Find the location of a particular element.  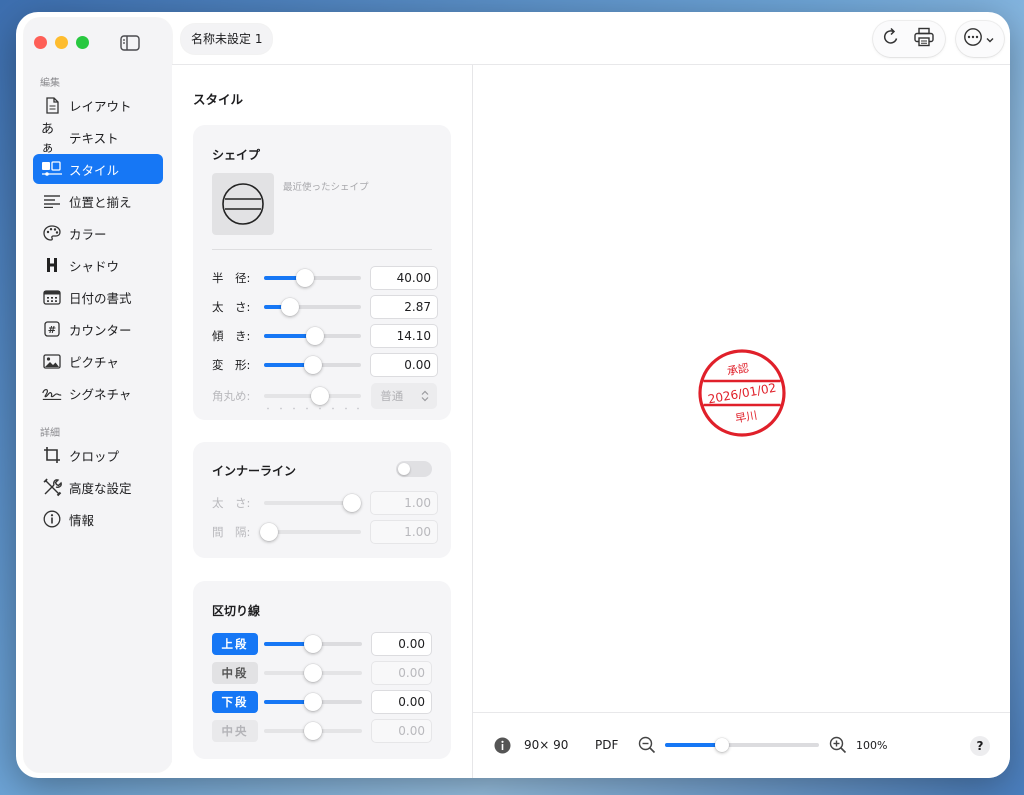

status-bar: 90× 90 PDF 100% ? is located at coordinates (741, 745).